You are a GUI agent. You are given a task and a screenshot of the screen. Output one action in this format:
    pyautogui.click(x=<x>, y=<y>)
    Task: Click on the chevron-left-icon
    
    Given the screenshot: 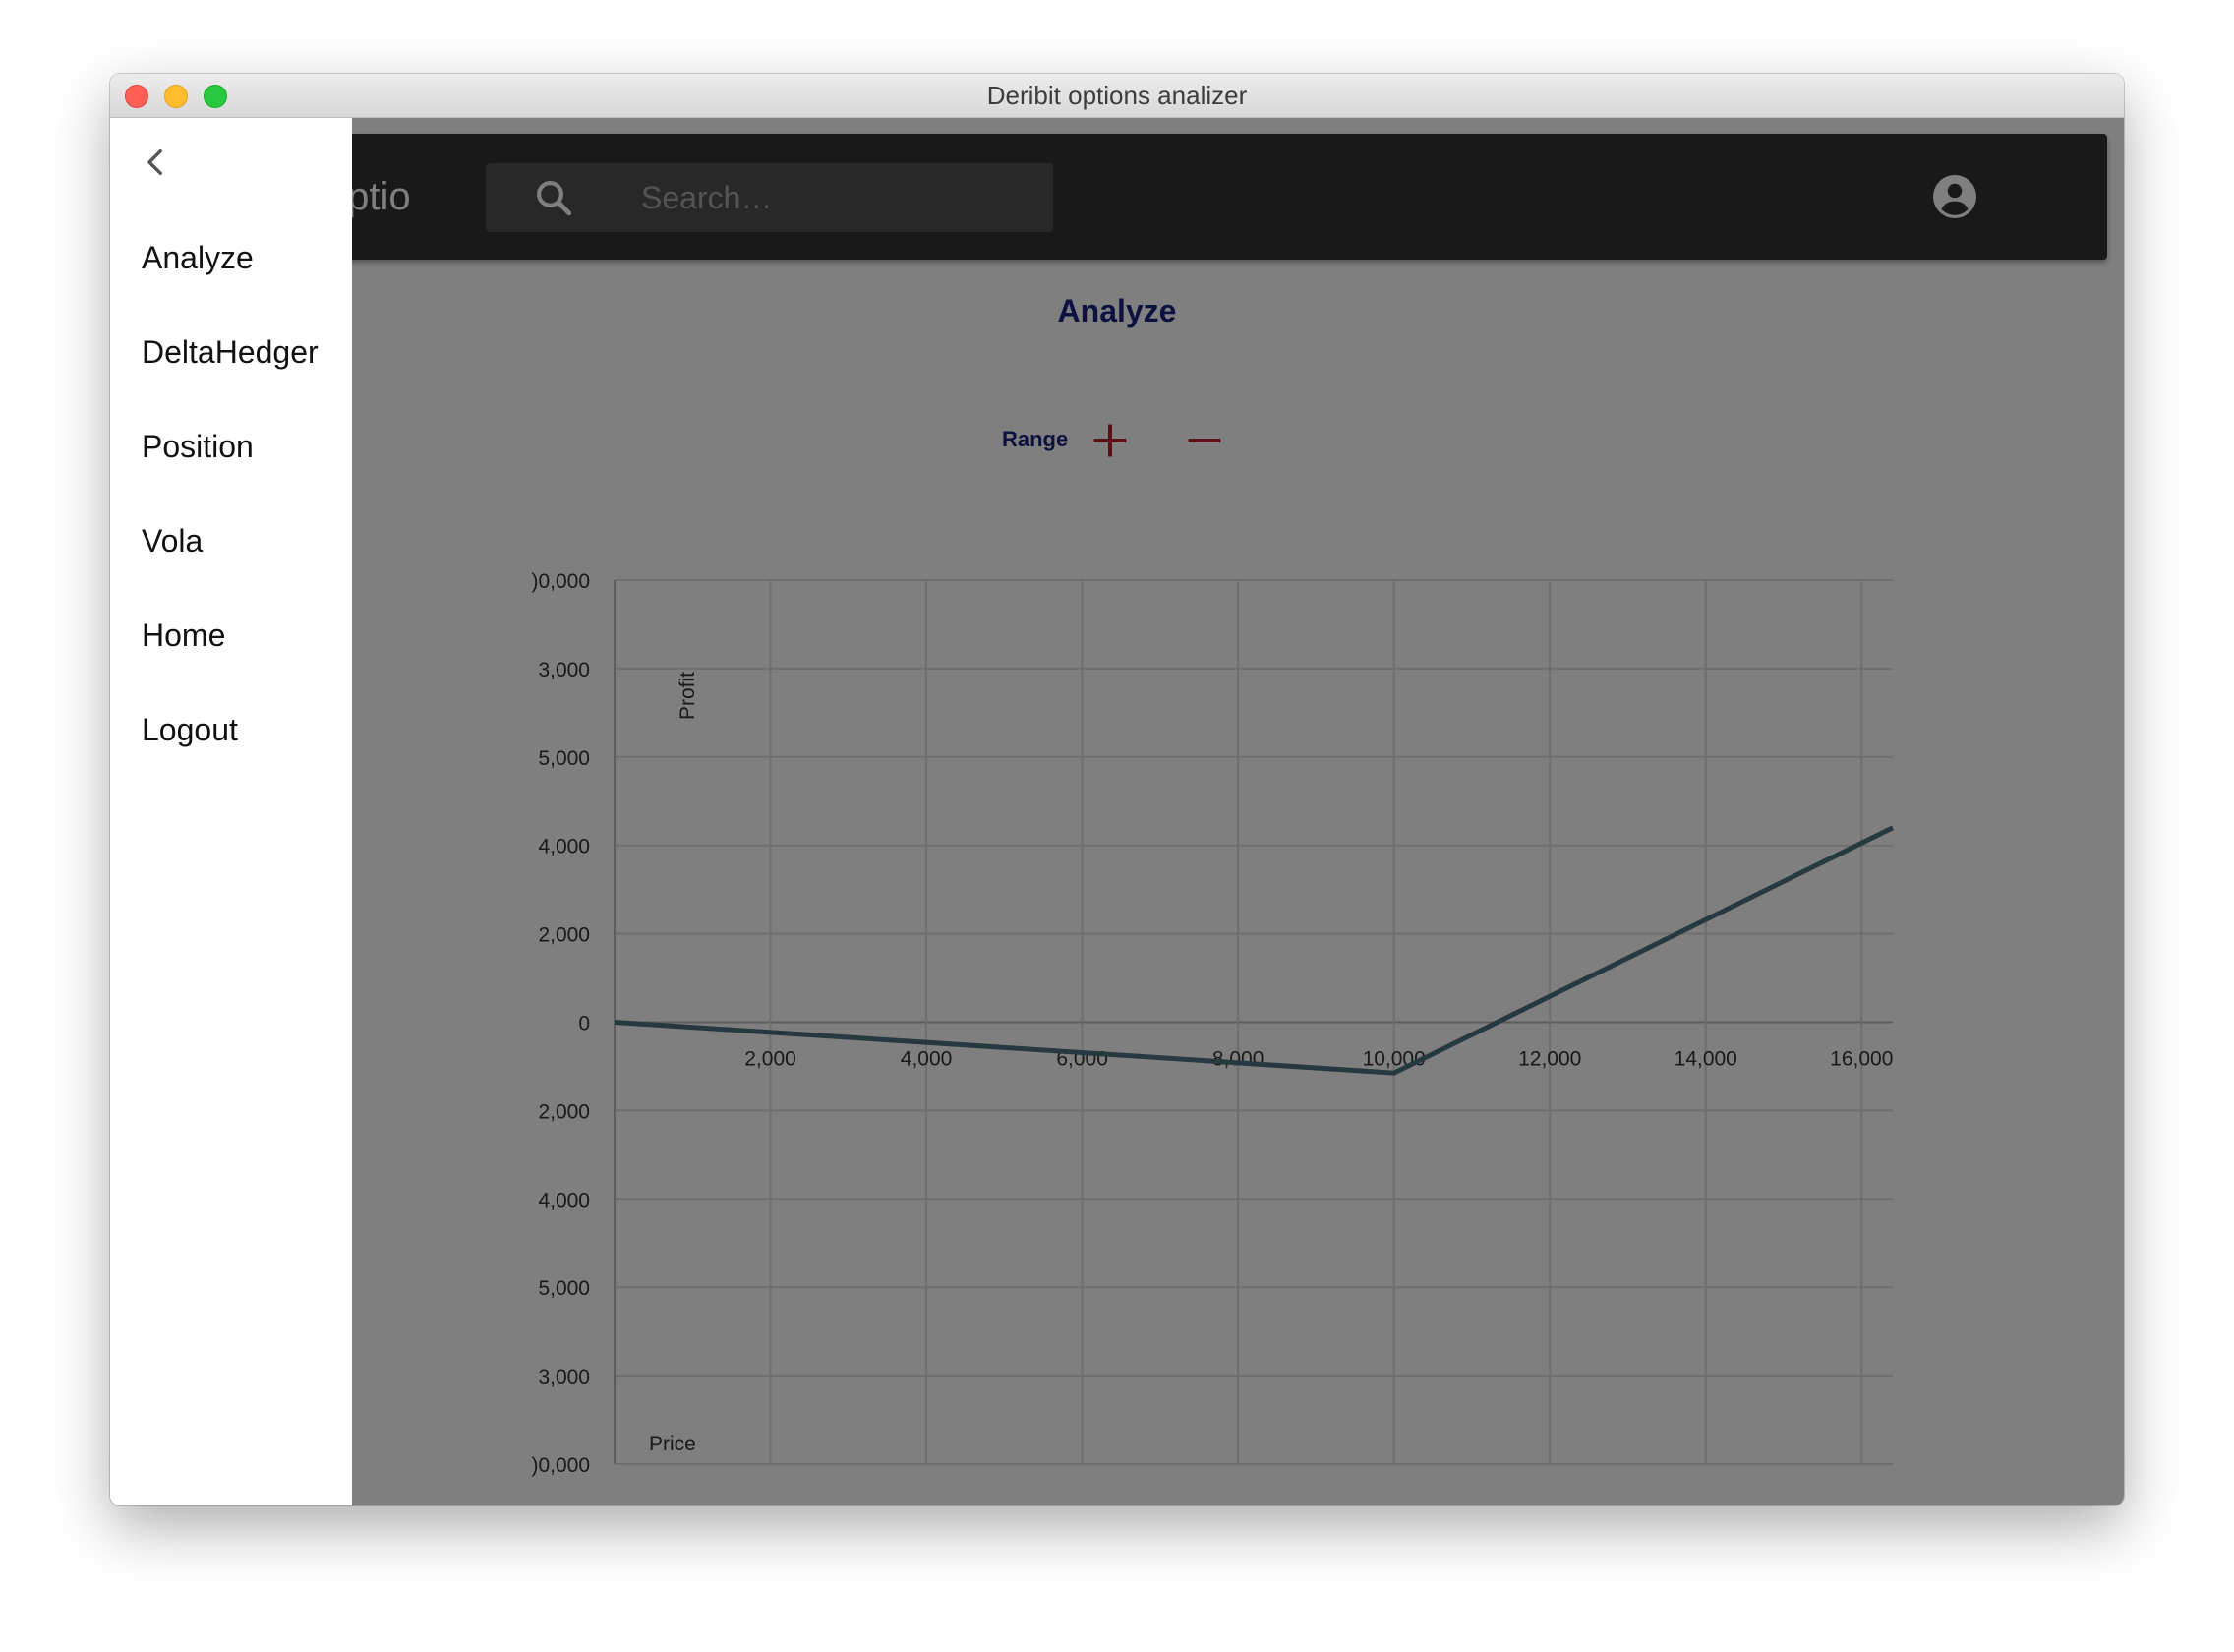 What is the action you would take?
    pyautogui.click(x=157, y=162)
    